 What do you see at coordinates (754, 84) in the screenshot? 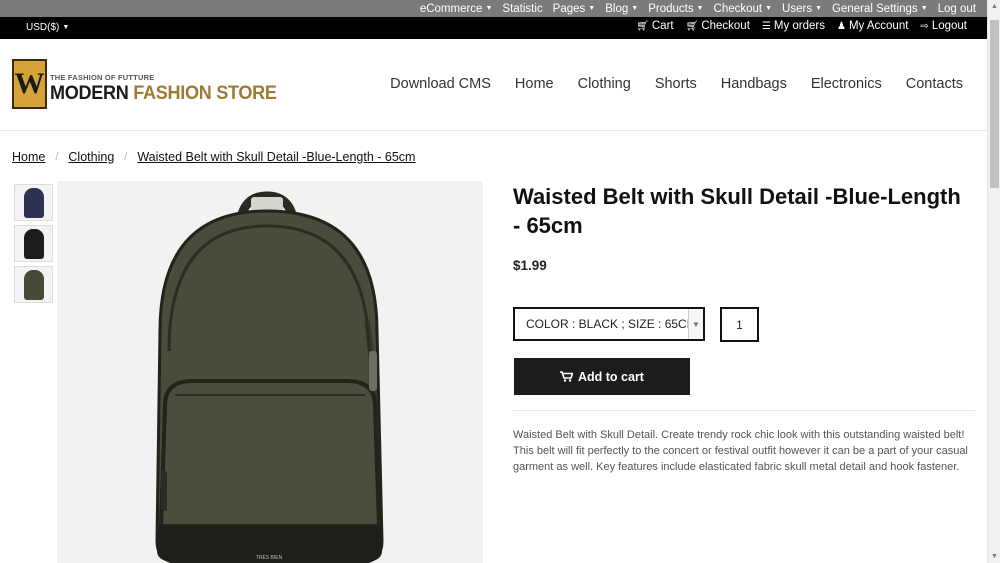
I see `nav-item: Handbags` at bounding box center [754, 84].